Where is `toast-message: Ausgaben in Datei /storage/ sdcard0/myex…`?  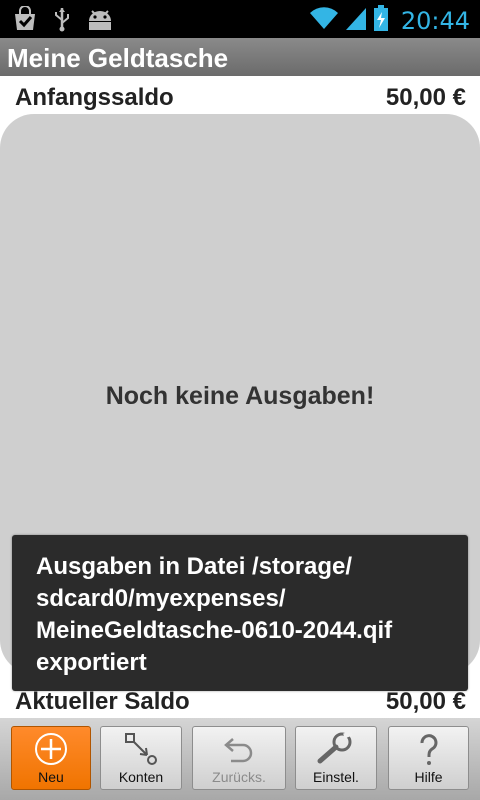 toast-message: Ausgaben in Datei /storage/ sdcard0/myex… is located at coordinates (214, 614).